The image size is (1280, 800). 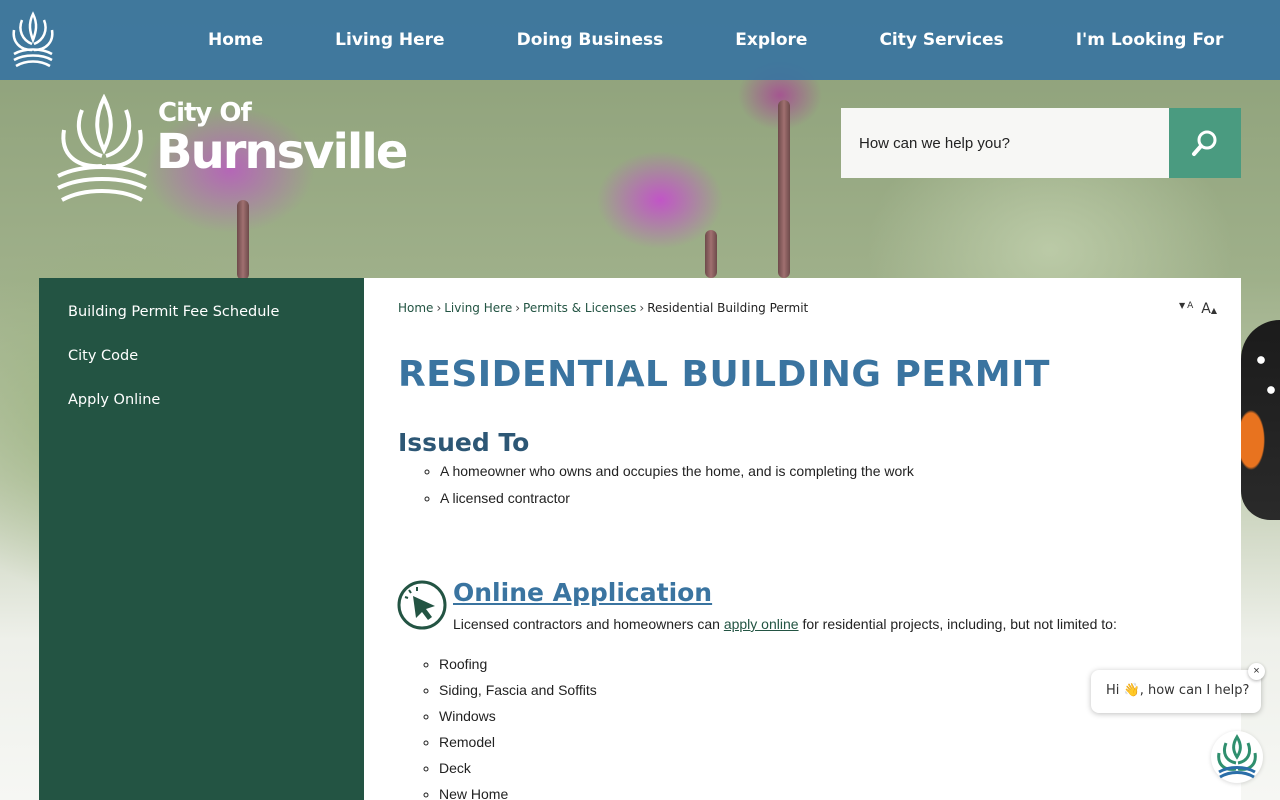 What do you see at coordinates (1260, 420) in the screenshot?
I see `butterfly-image` at bounding box center [1260, 420].